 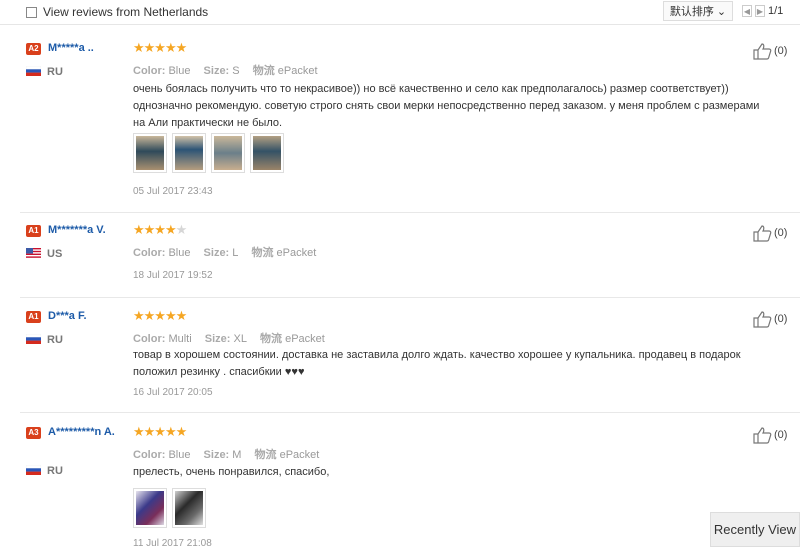 What do you see at coordinates (237, 455) in the screenshot?
I see `size-value: M` at bounding box center [237, 455].